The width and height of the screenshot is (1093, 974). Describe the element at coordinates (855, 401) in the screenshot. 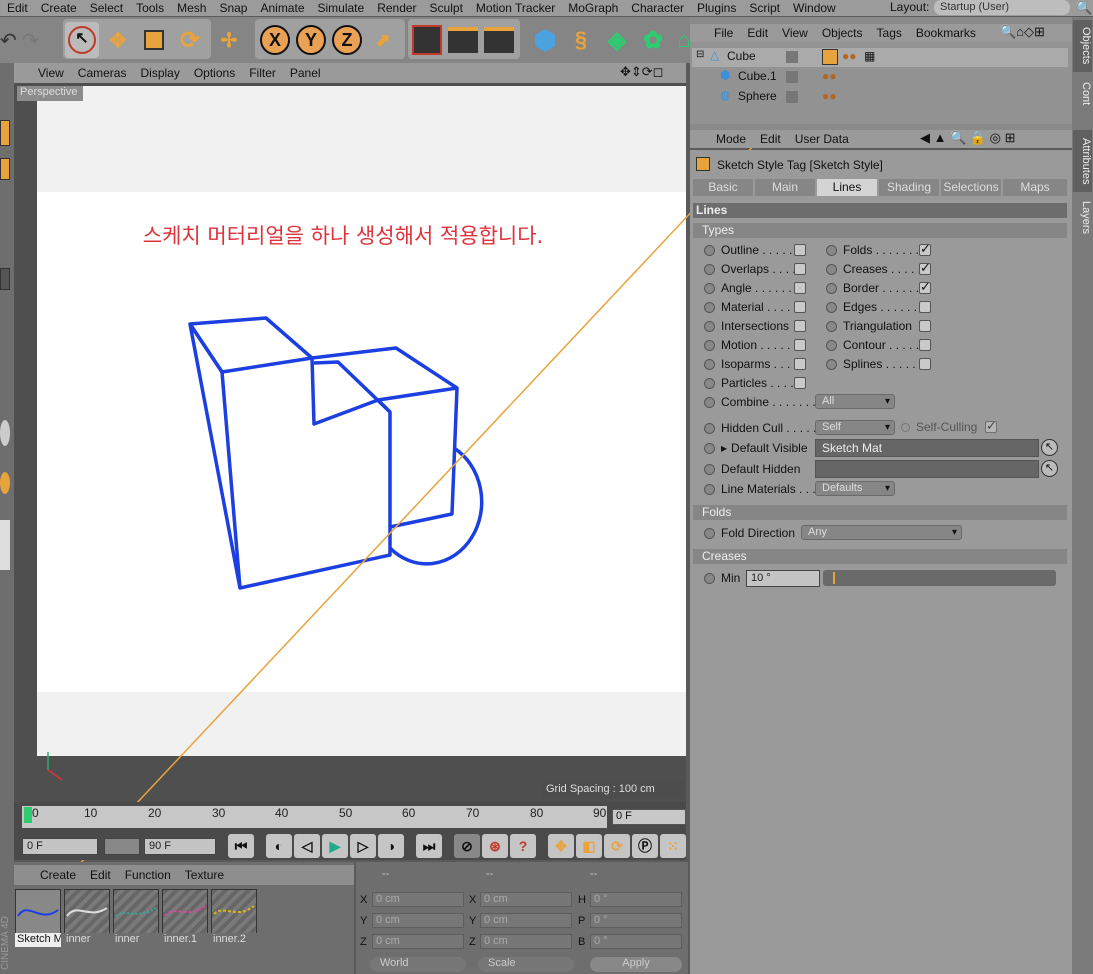

I see `combine-dropdown: All` at that location.